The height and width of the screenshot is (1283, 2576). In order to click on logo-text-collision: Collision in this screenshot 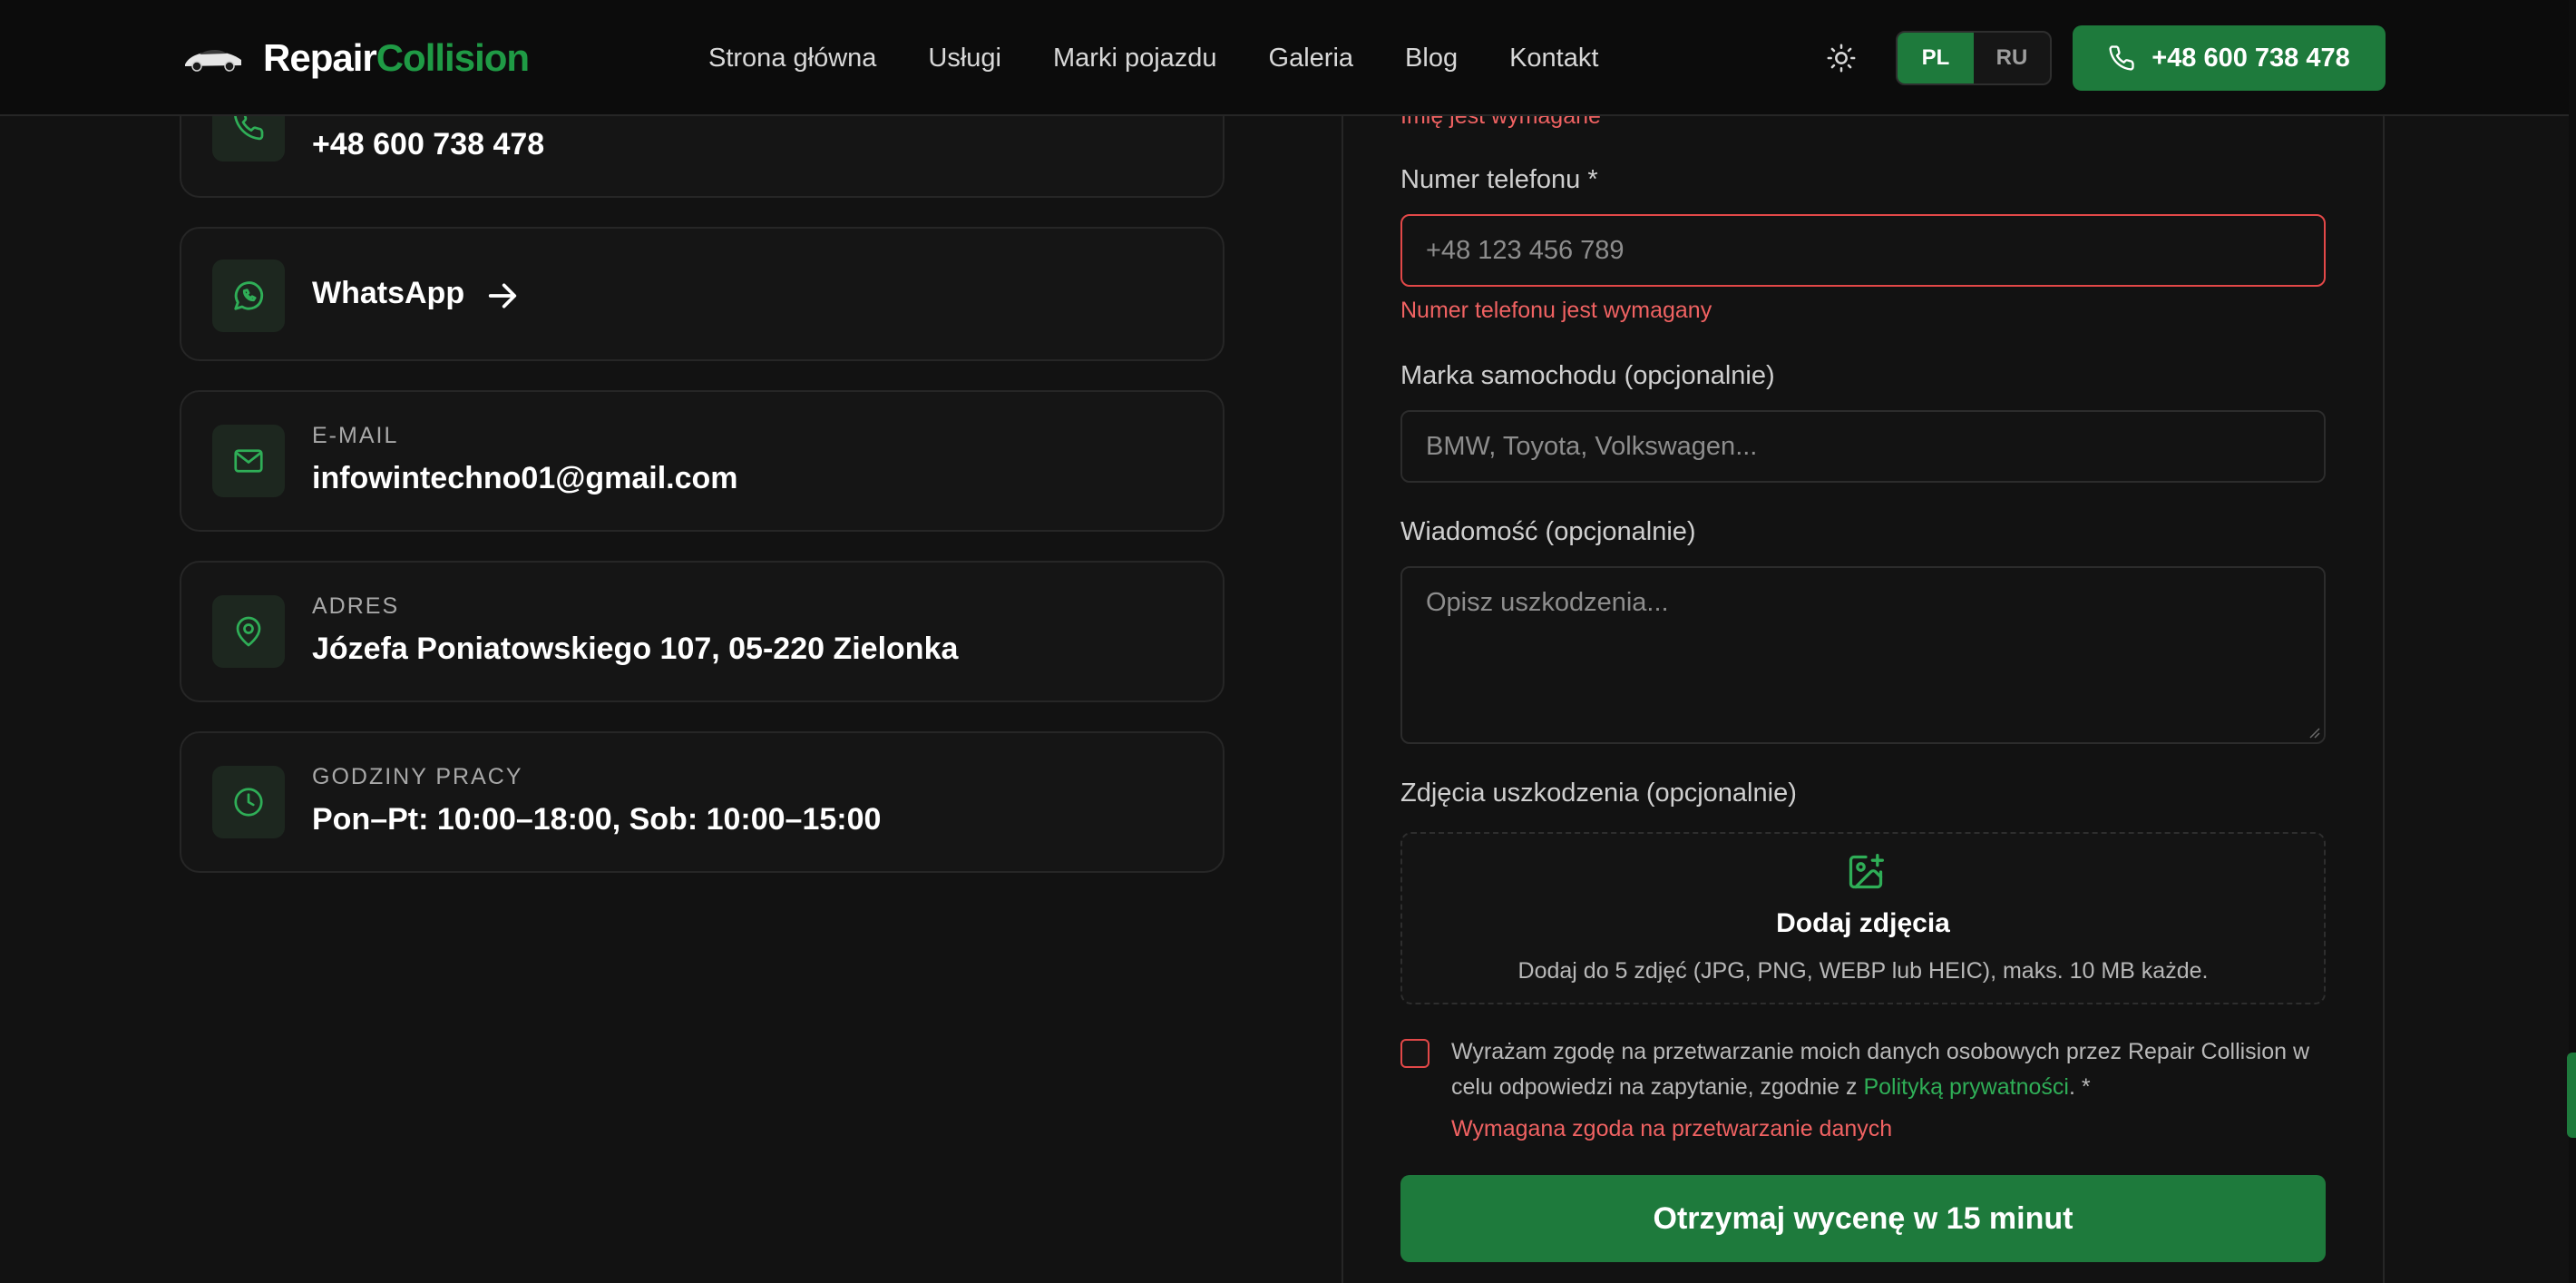, I will do `click(453, 58)`.